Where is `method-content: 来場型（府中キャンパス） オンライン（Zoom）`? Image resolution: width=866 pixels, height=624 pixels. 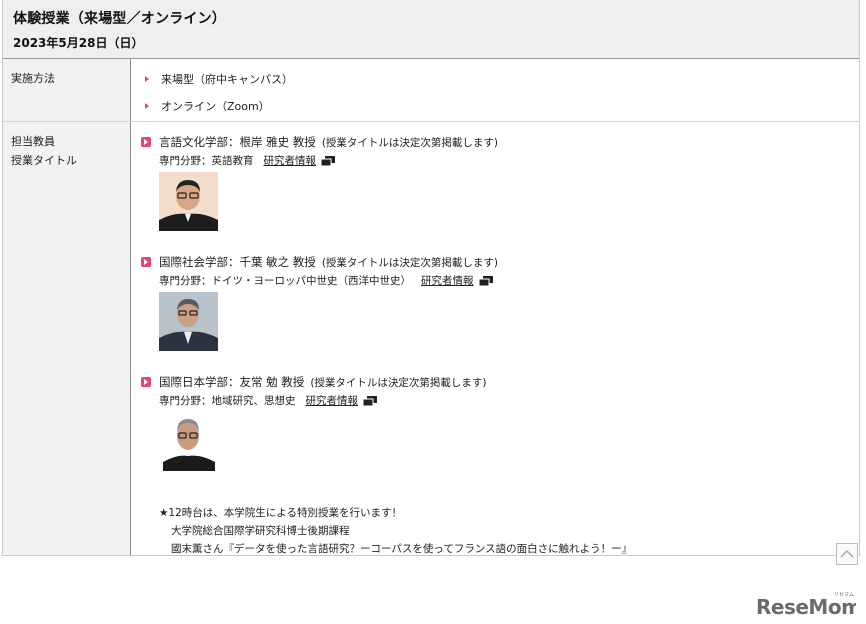
method-content: 来場型（府中キャンパス） オンライン（Zoom） is located at coordinates (495, 90).